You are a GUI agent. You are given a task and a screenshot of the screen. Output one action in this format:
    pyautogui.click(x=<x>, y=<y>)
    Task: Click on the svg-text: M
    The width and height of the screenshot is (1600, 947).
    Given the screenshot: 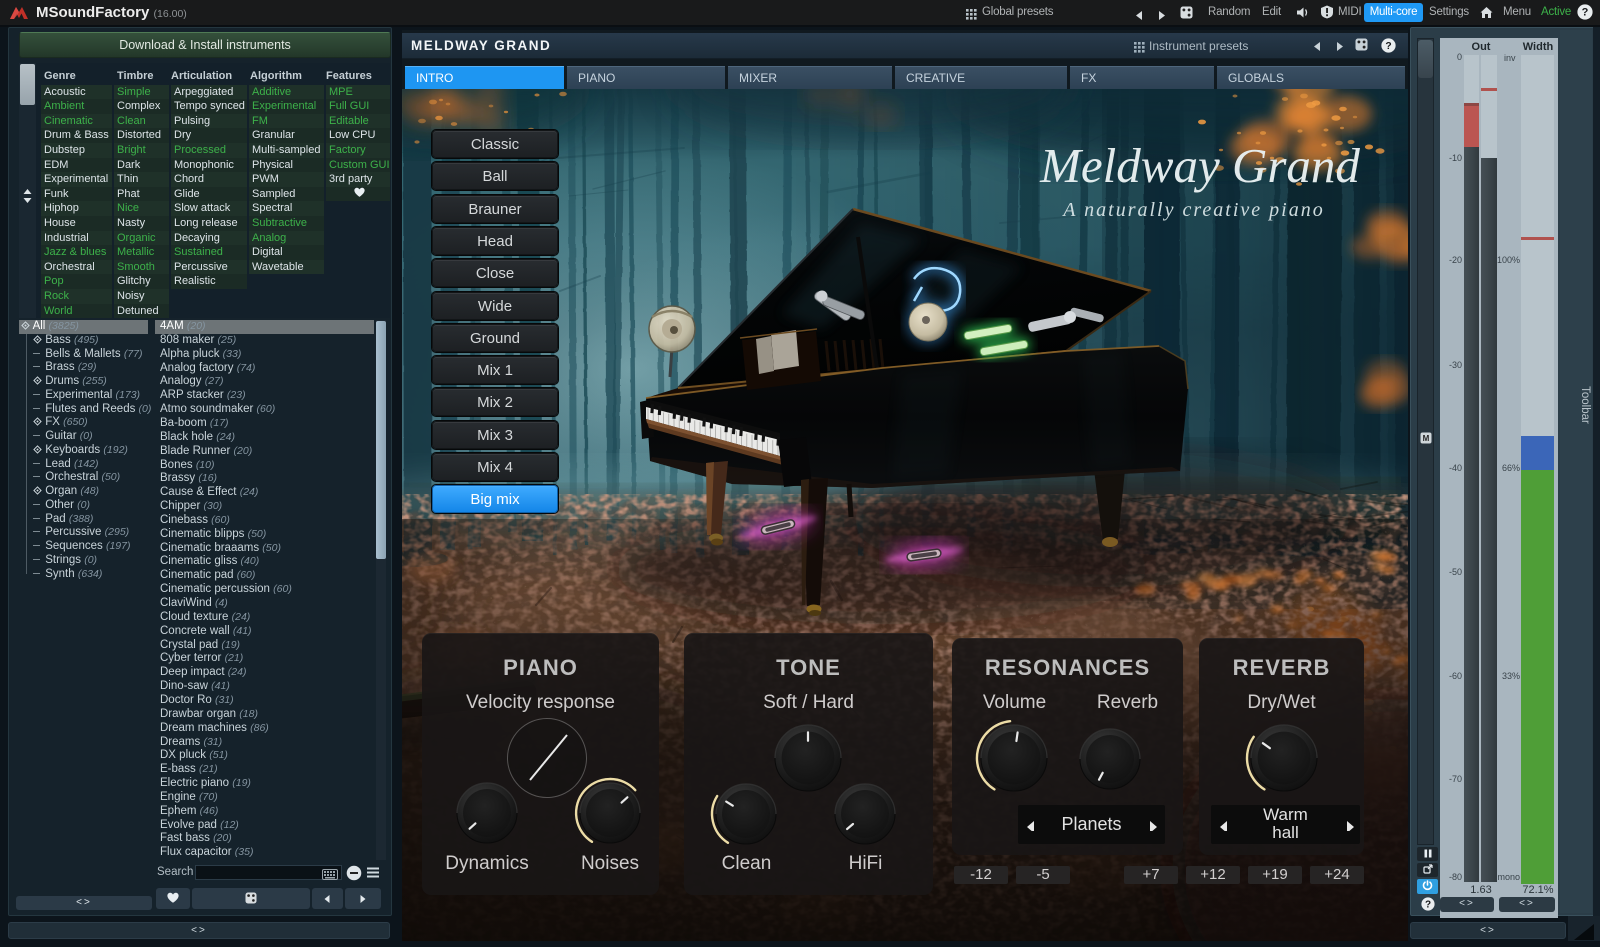 What is the action you would take?
    pyautogui.click(x=1426, y=438)
    